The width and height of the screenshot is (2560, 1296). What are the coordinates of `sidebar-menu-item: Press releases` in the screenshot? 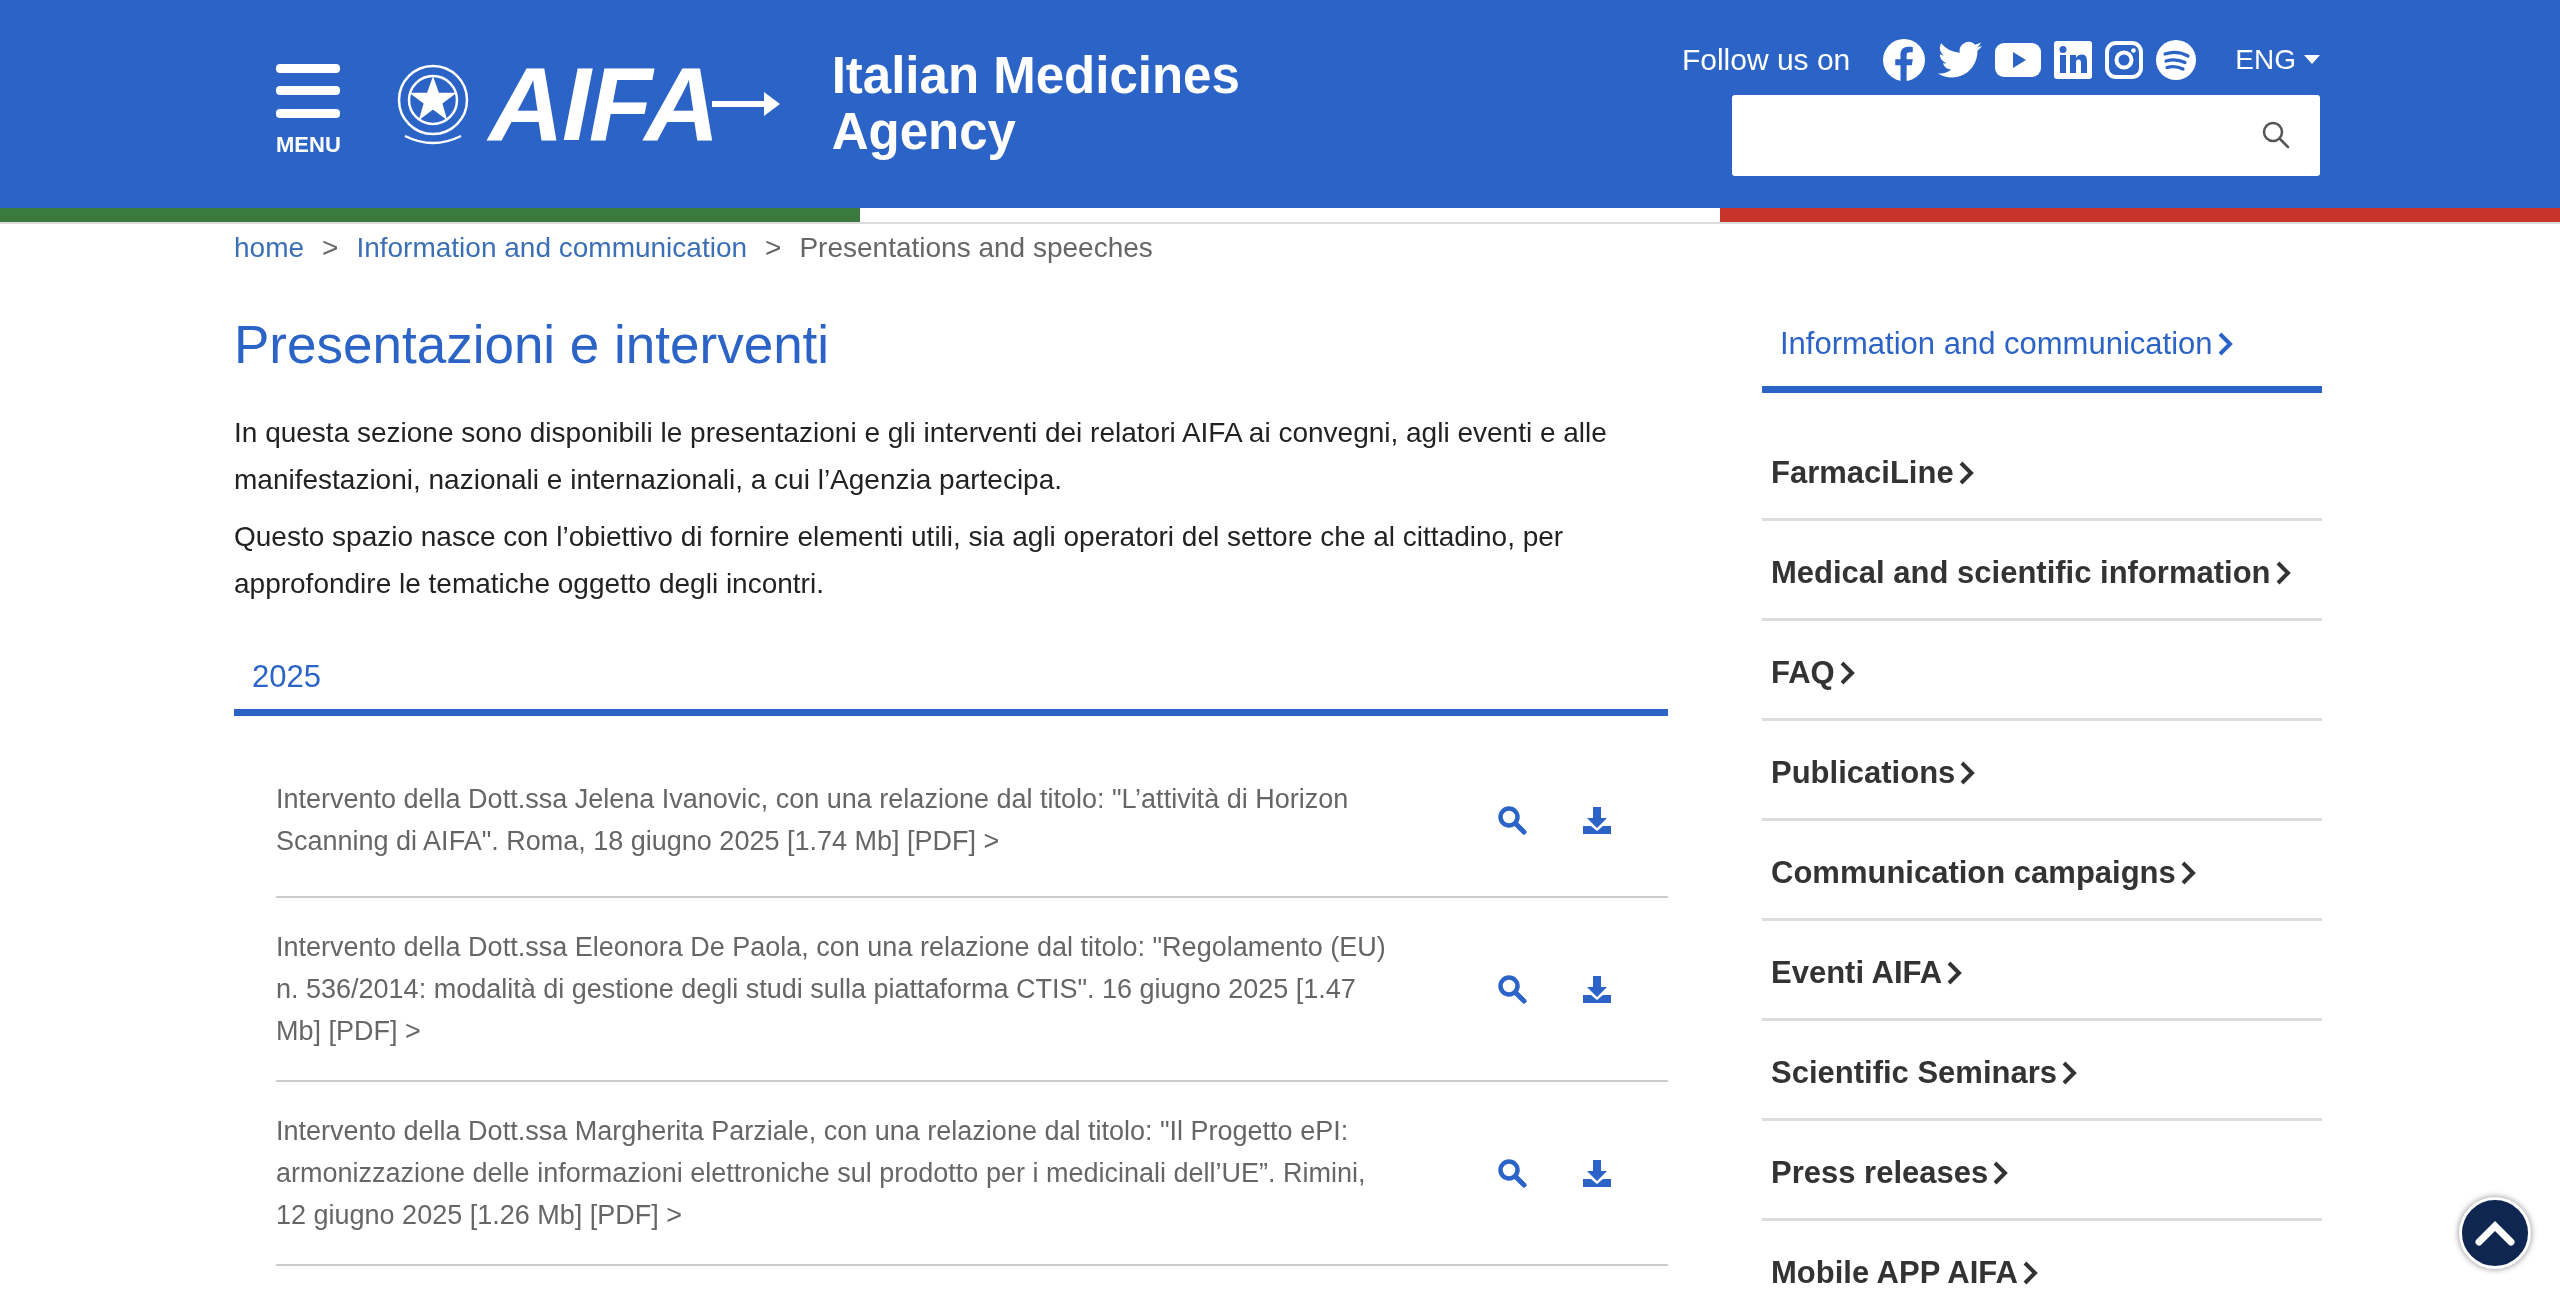 It's located at (2042, 1171).